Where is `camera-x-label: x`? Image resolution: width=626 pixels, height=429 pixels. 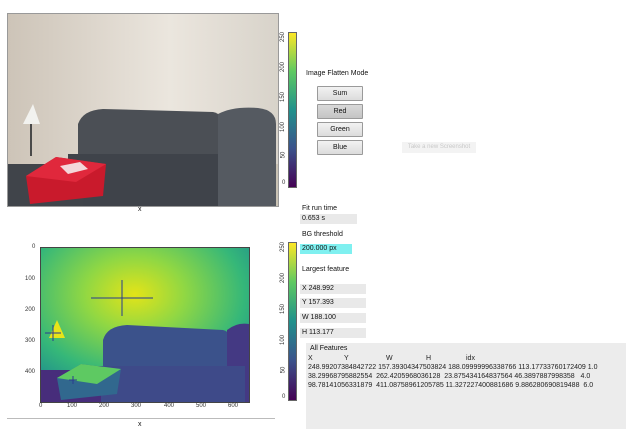
camera-x-label: x is located at coordinates (140, 209).